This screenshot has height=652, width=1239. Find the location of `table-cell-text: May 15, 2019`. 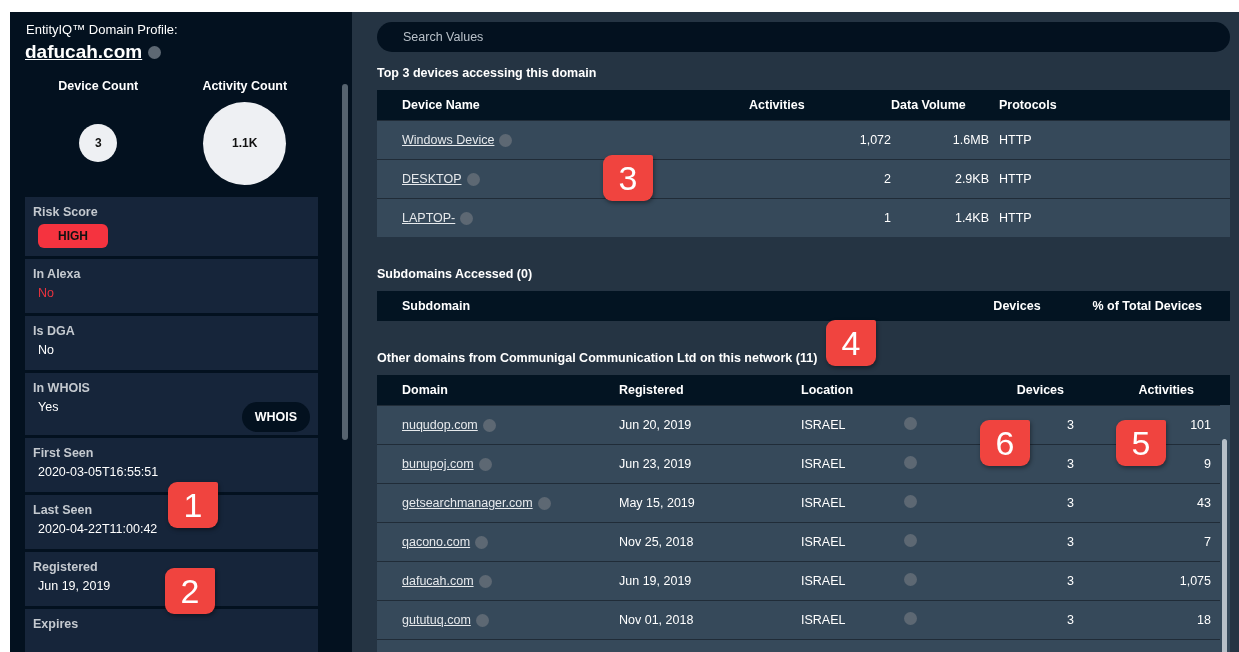

table-cell-text: May 15, 2019 is located at coordinates (657, 503).